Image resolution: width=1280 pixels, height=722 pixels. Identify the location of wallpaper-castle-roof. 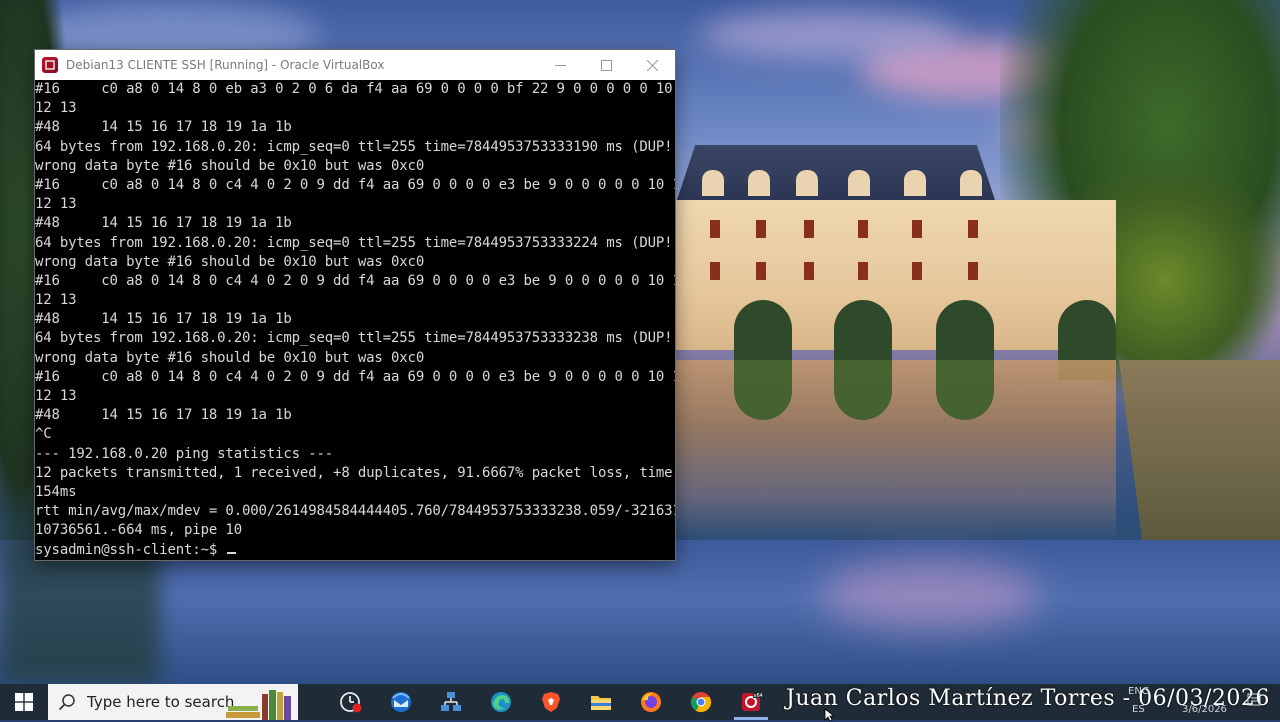
(836, 174).